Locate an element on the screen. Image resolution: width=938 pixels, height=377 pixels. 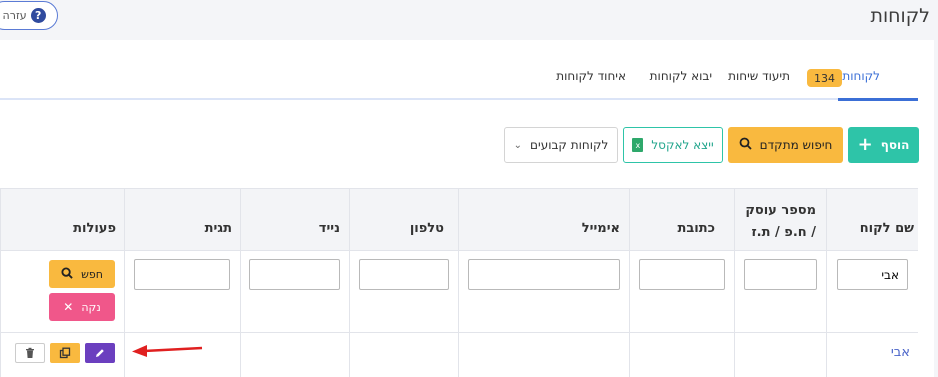
filter-customer-name-input is located at coordinates (872, 274).